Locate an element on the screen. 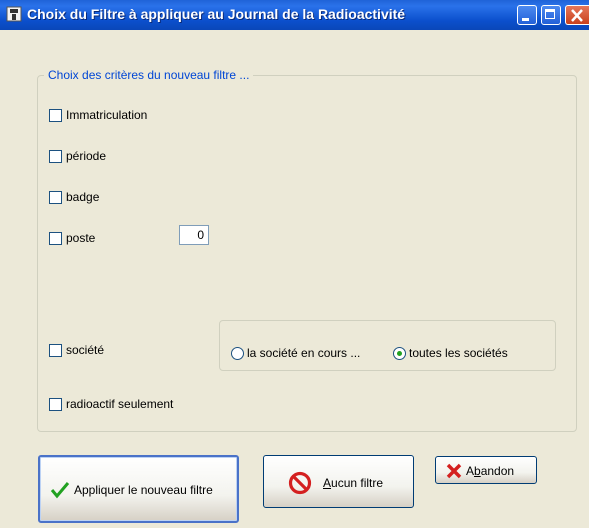 This screenshot has height=528, width=589. app-icon is located at coordinates (14, 14).